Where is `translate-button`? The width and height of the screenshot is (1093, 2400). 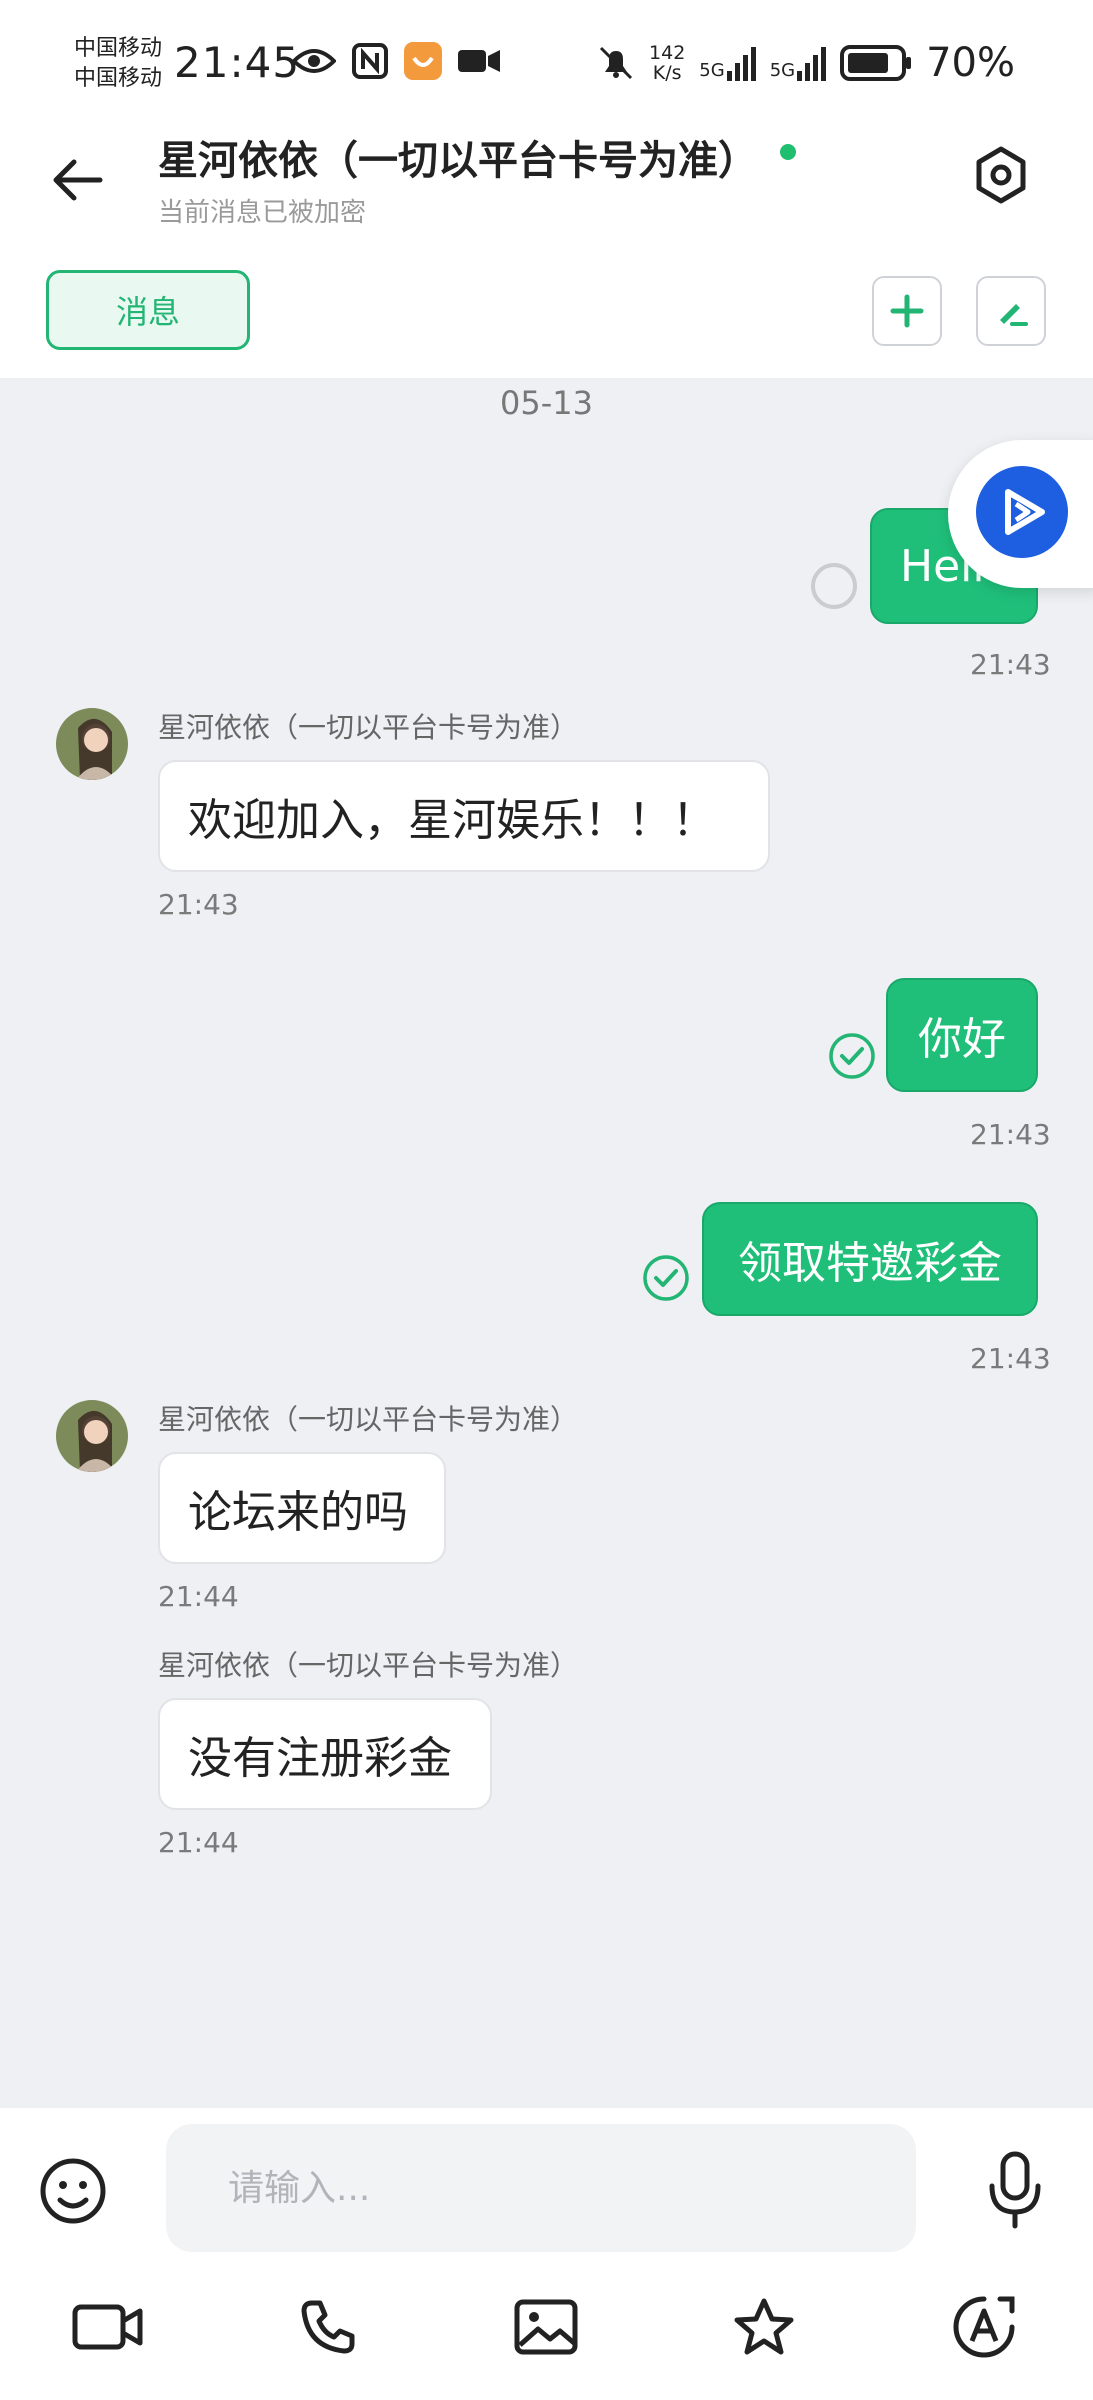
translate-button is located at coordinates (984, 2327).